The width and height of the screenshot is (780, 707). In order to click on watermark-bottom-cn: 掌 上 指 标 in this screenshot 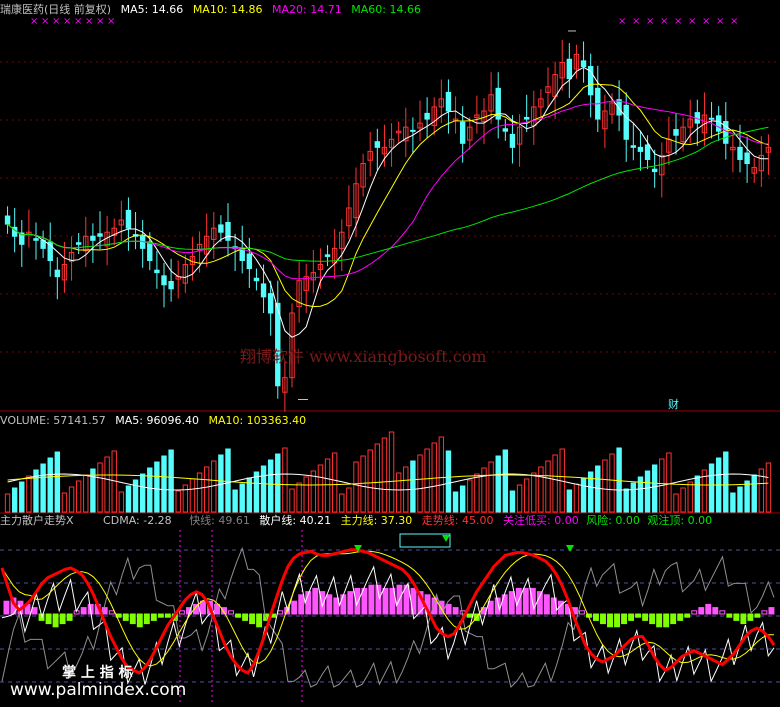, I will do `click(97, 673)`.